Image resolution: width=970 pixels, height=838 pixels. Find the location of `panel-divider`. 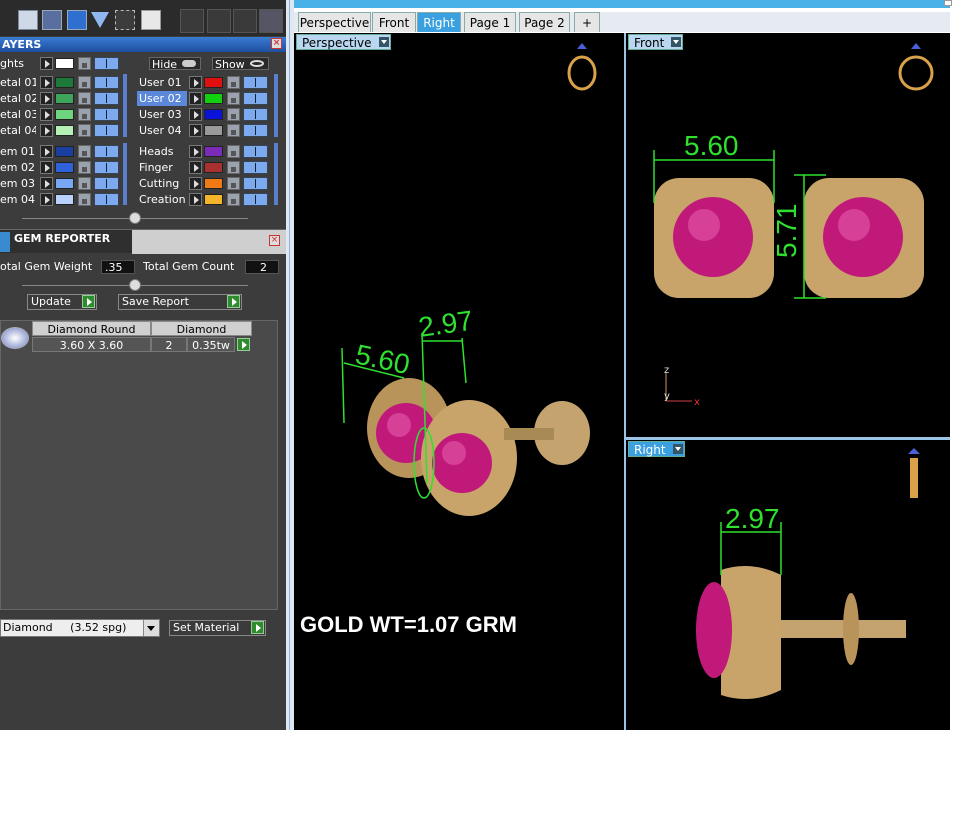

panel-divider is located at coordinates (290, 365).